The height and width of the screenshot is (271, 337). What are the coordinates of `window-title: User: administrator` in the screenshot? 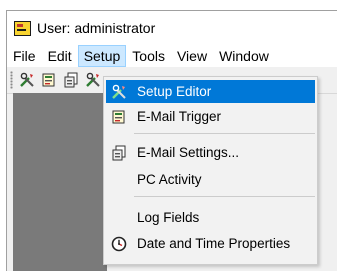 It's located at (96, 28).